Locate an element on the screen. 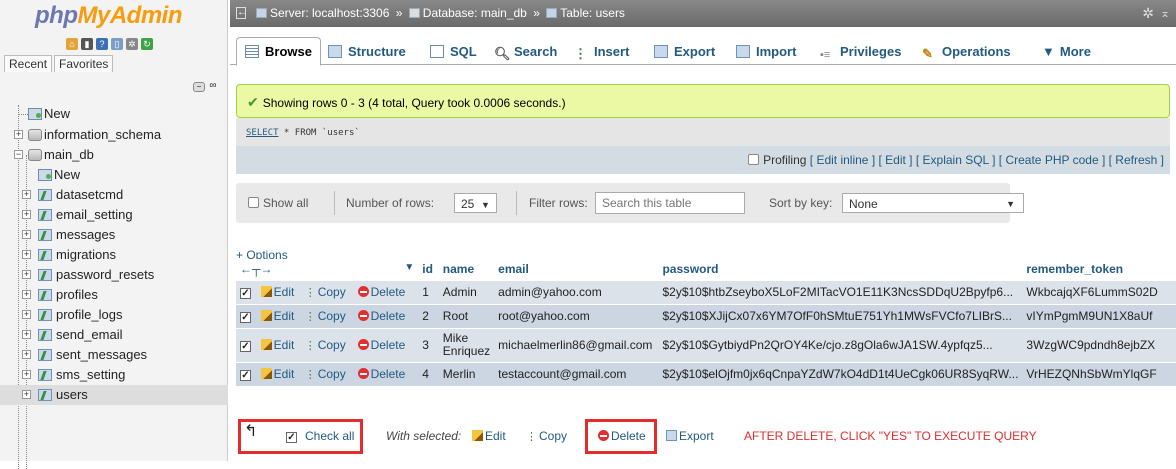  tab-favorites: Favorites is located at coordinates (84, 63).